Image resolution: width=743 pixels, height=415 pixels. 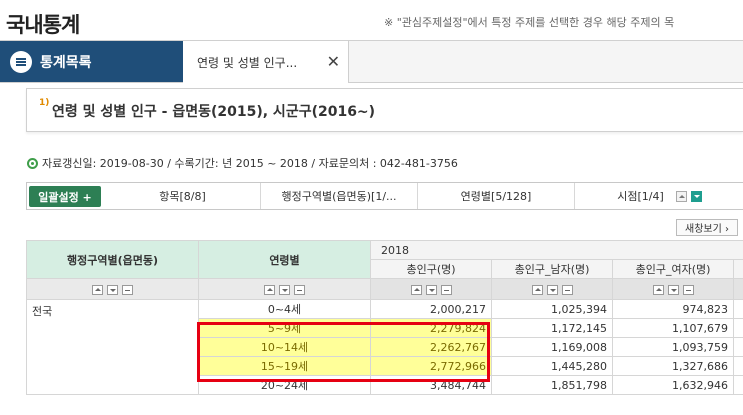 What do you see at coordinates (431, 328) in the screenshot?
I see `total-cell: 2,279,824` at bounding box center [431, 328].